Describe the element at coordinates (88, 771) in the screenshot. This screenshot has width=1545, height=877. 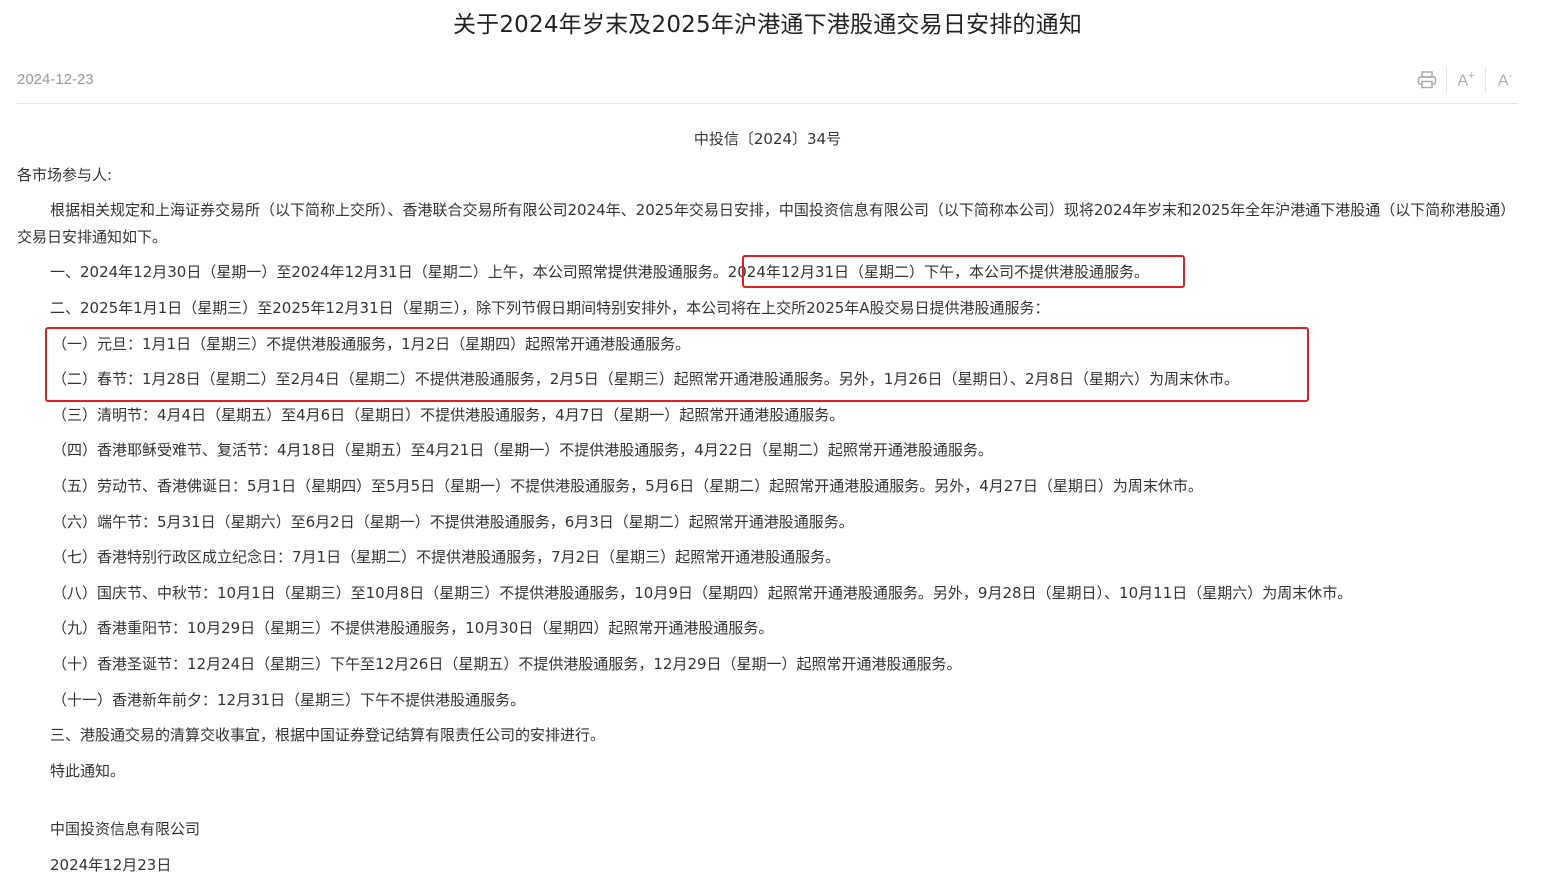
I see `closing-text: 特此通知。` at that location.